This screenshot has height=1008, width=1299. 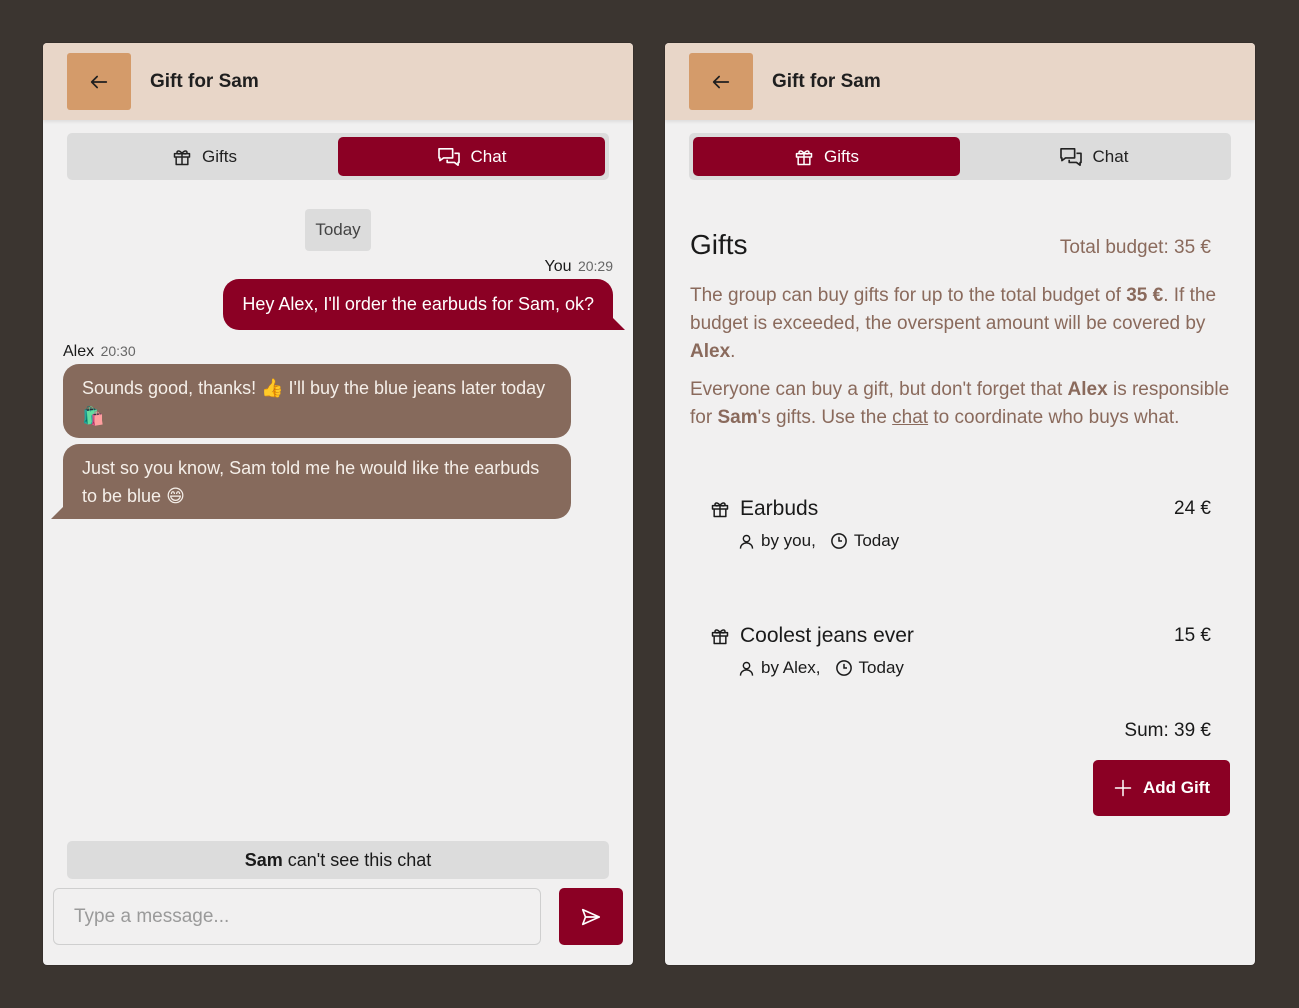 I want to click on gift-name: Earbuds, so click(x=779, y=508).